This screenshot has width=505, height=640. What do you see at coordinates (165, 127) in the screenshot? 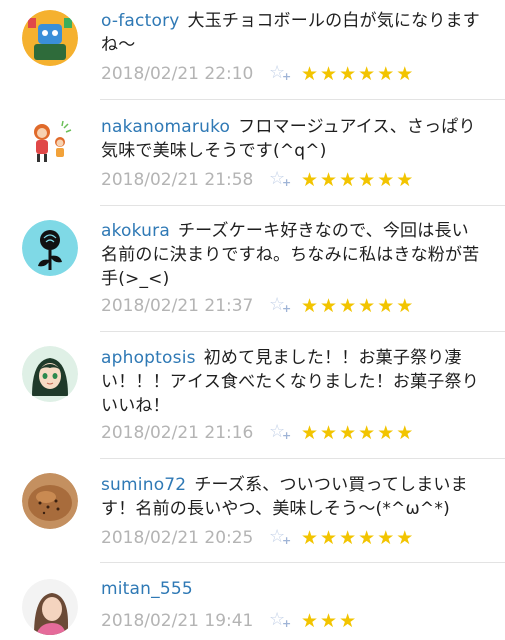
I see `username-link: nakanomaruko` at bounding box center [165, 127].